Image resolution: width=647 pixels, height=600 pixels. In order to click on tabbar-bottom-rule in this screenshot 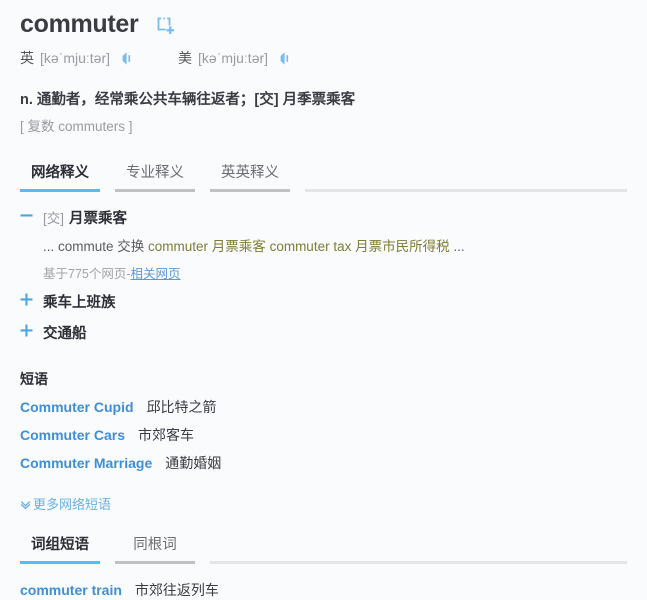, I will do `click(418, 562)`.